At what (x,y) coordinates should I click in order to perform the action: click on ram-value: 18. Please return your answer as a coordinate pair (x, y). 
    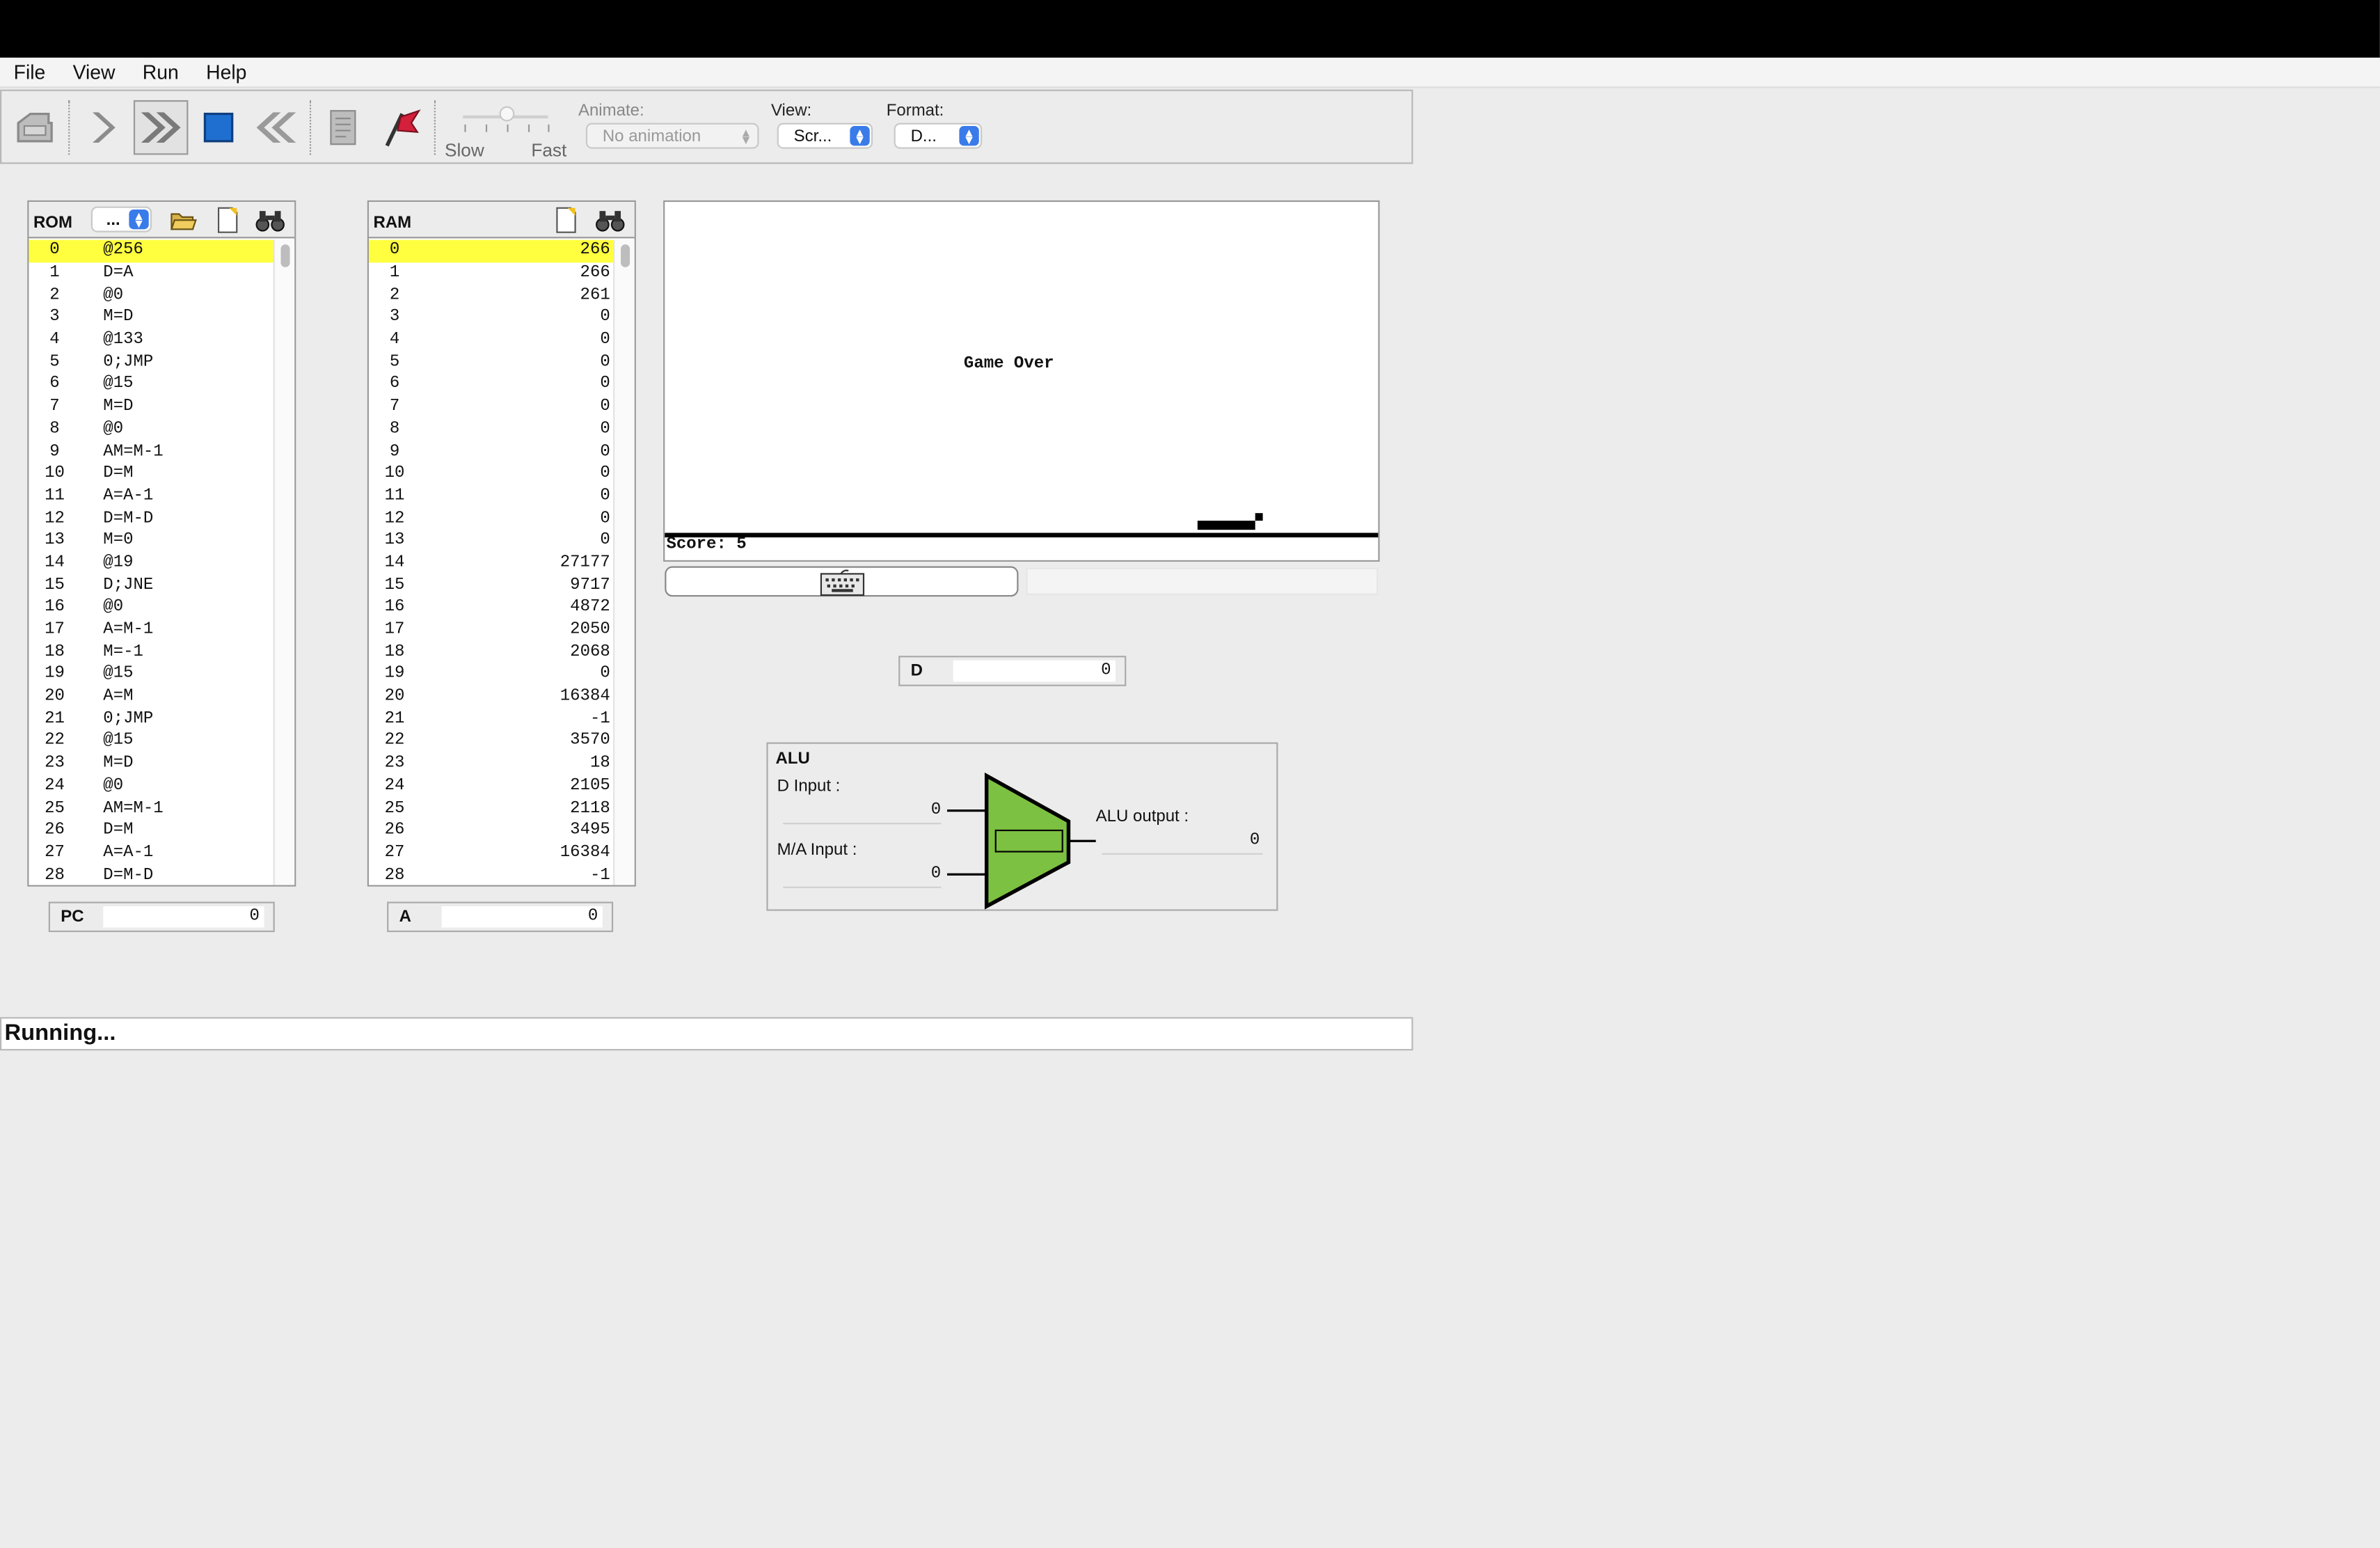
    Looking at the image, I should click on (525, 764).